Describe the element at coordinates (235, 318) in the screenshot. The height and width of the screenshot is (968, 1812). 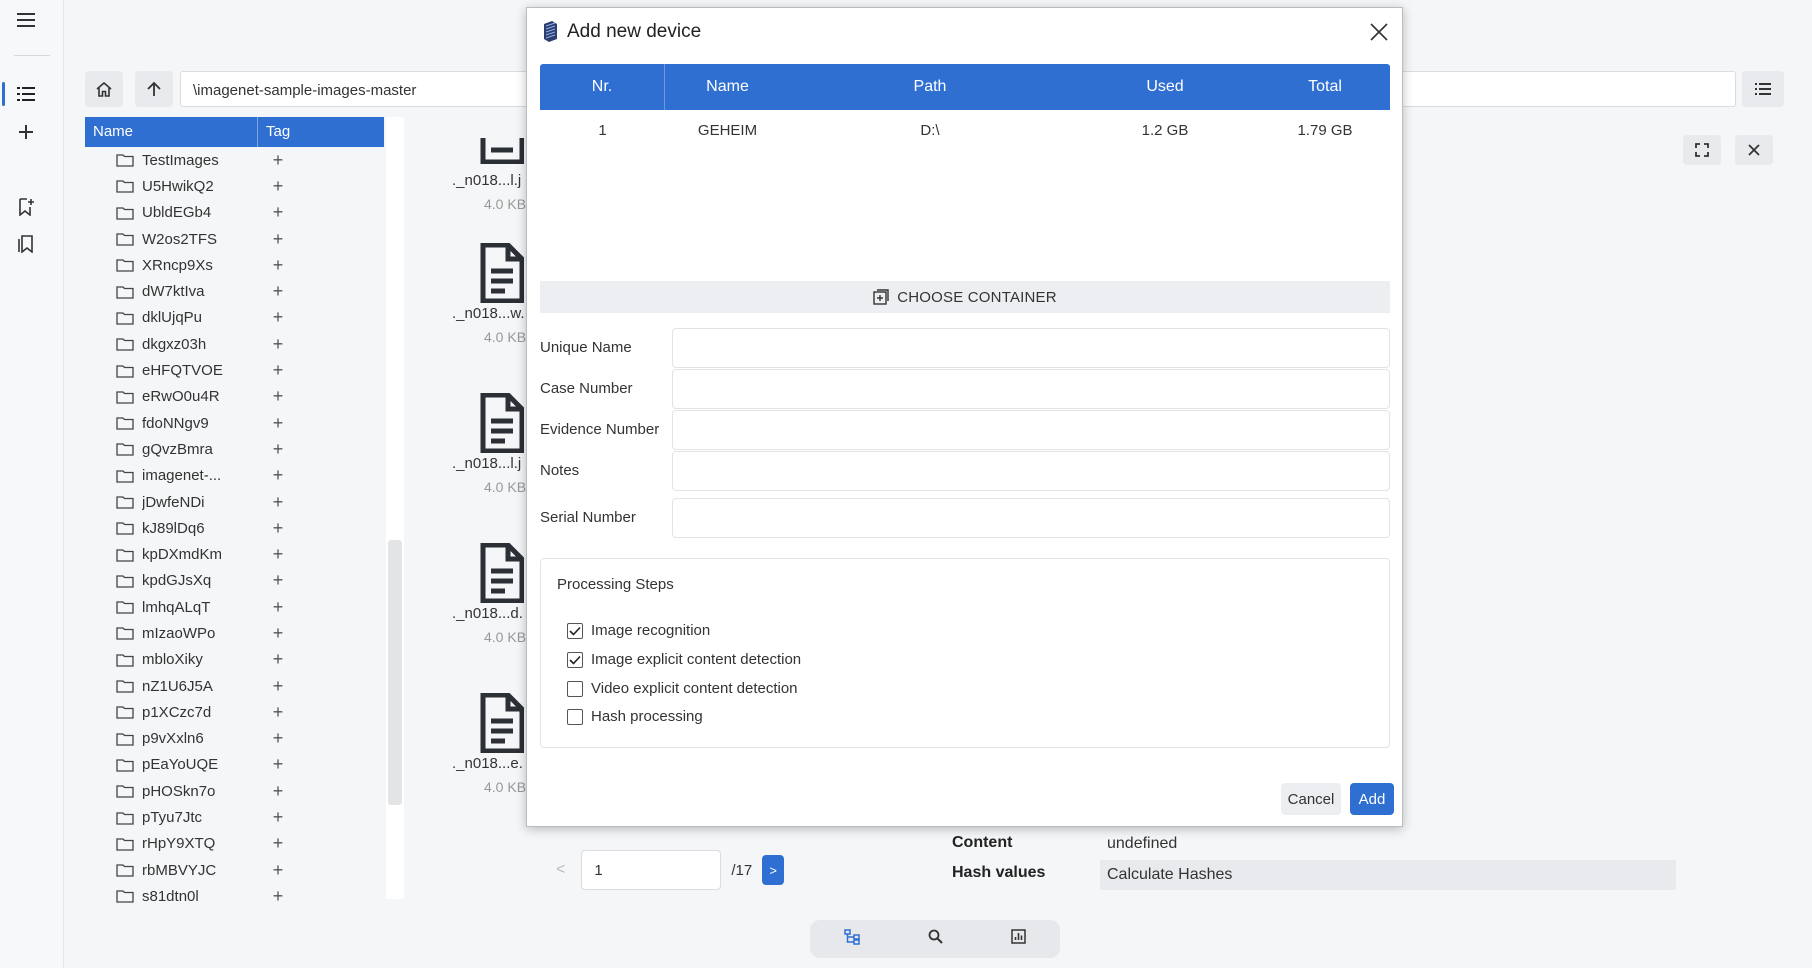
I see `tree-item: dklUjqPu +` at that location.